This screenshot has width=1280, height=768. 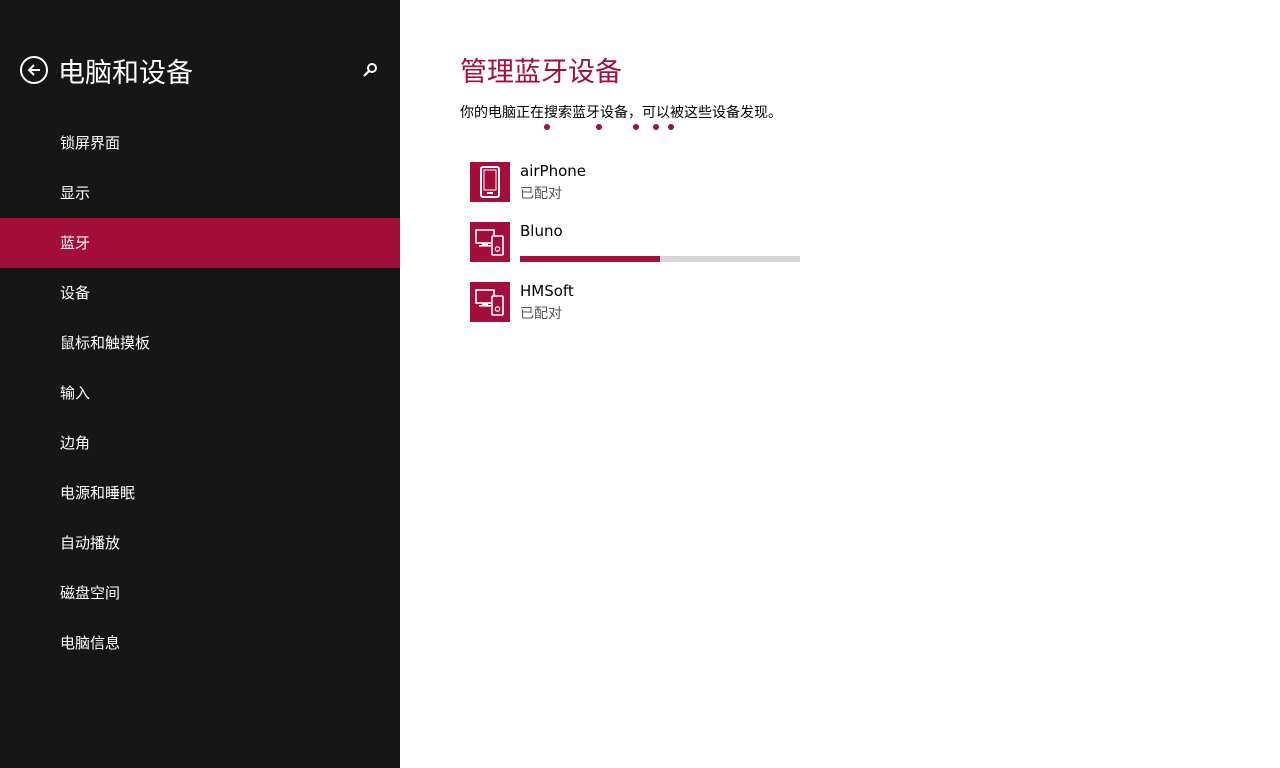 What do you see at coordinates (200, 593) in the screenshot?
I see `sidebar-item-disk-space: 磁盘空间` at bounding box center [200, 593].